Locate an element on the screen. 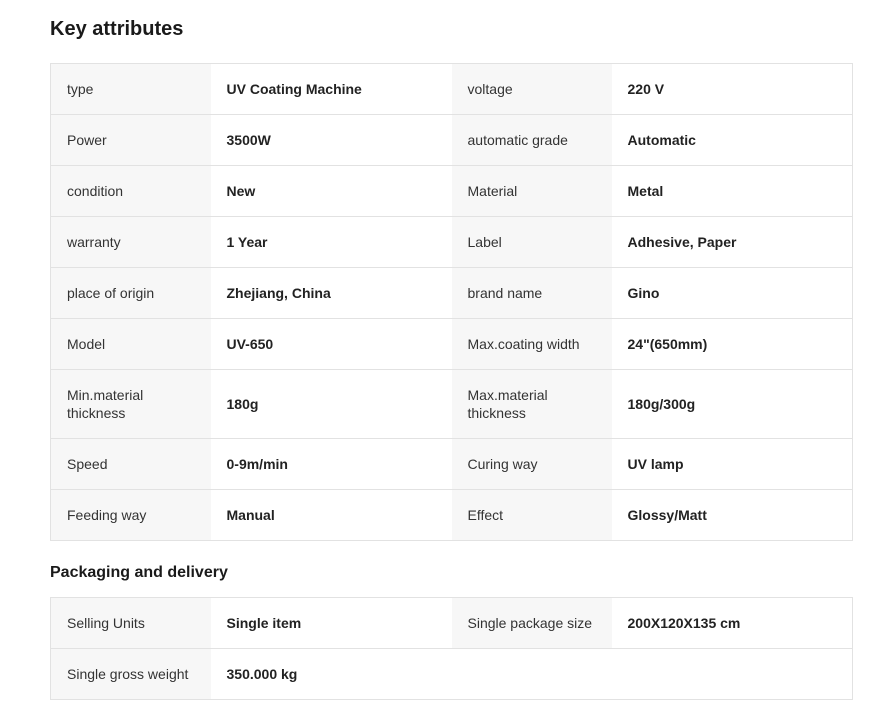 The width and height of the screenshot is (882, 707). table-row: Speed 0-9m/min Curing way UV lamp is located at coordinates (451, 464).